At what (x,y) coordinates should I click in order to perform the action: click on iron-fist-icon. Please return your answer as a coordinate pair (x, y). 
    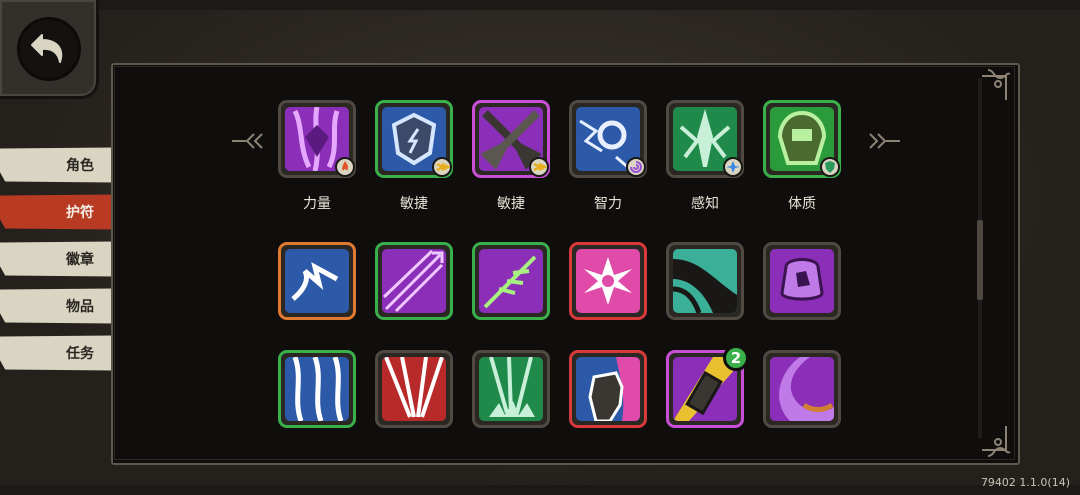
    Looking at the image, I should click on (608, 389).